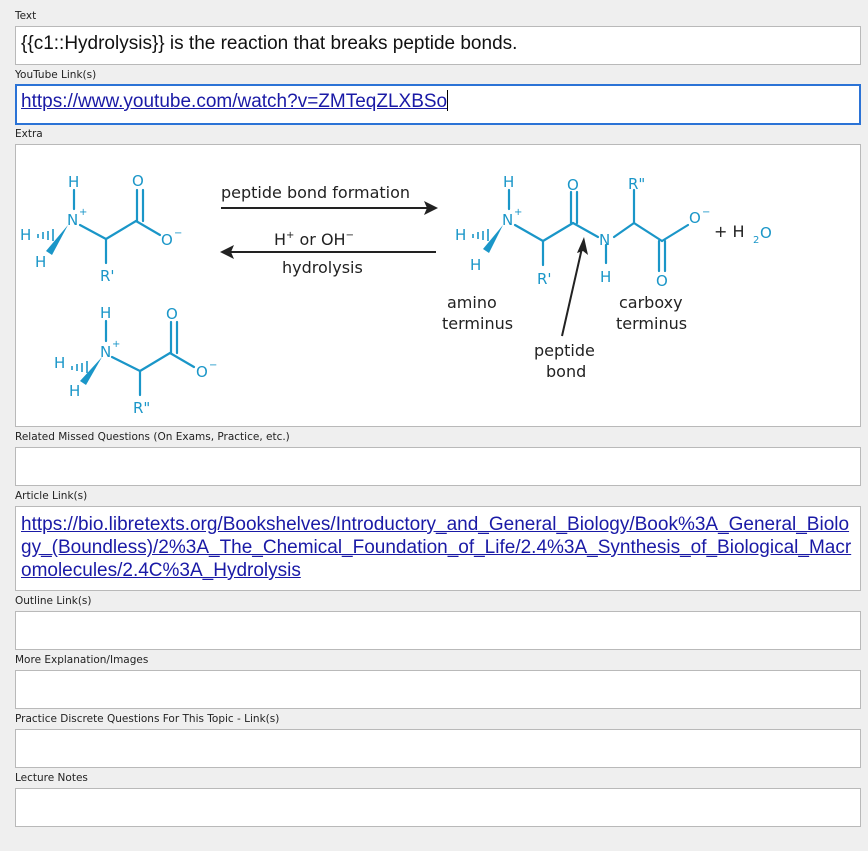  What do you see at coordinates (29, 134) in the screenshot?
I see `field-label-extra: Extra` at bounding box center [29, 134].